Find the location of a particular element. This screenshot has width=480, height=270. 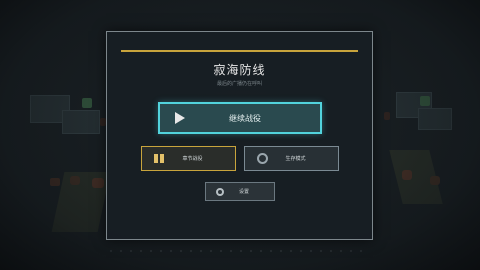

survival-mode-label: 生存模式 is located at coordinates (295, 159).